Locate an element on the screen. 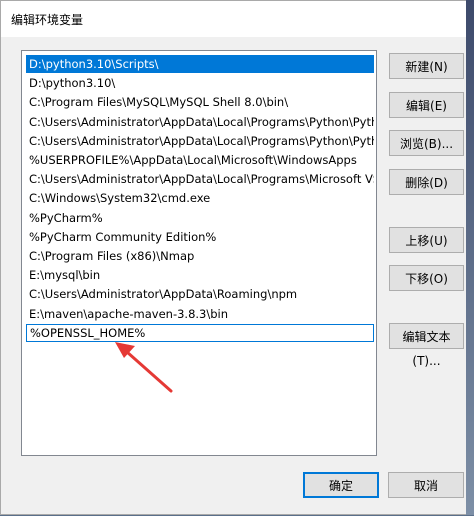  ok-button: 确定 is located at coordinates (341, 485).